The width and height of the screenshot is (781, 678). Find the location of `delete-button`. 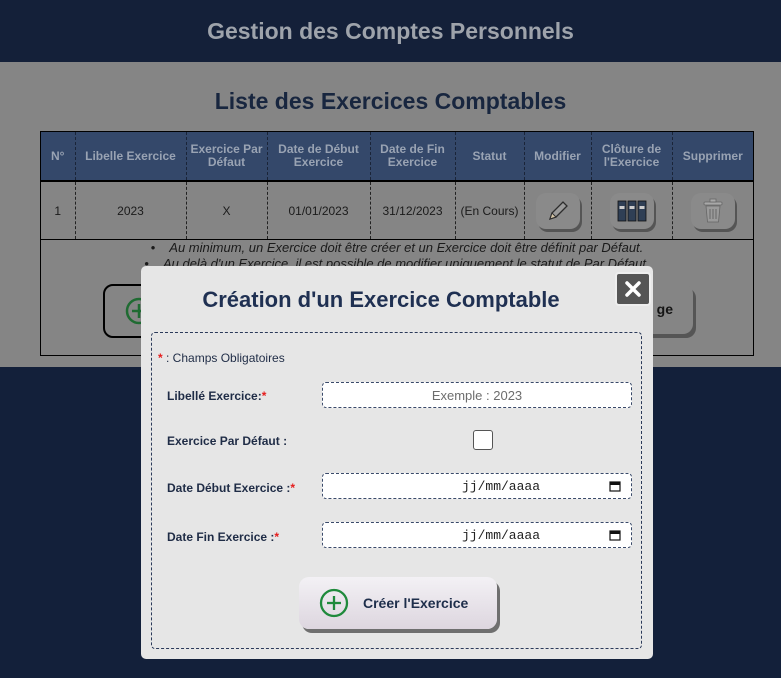

delete-button is located at coordinates (712, 210).